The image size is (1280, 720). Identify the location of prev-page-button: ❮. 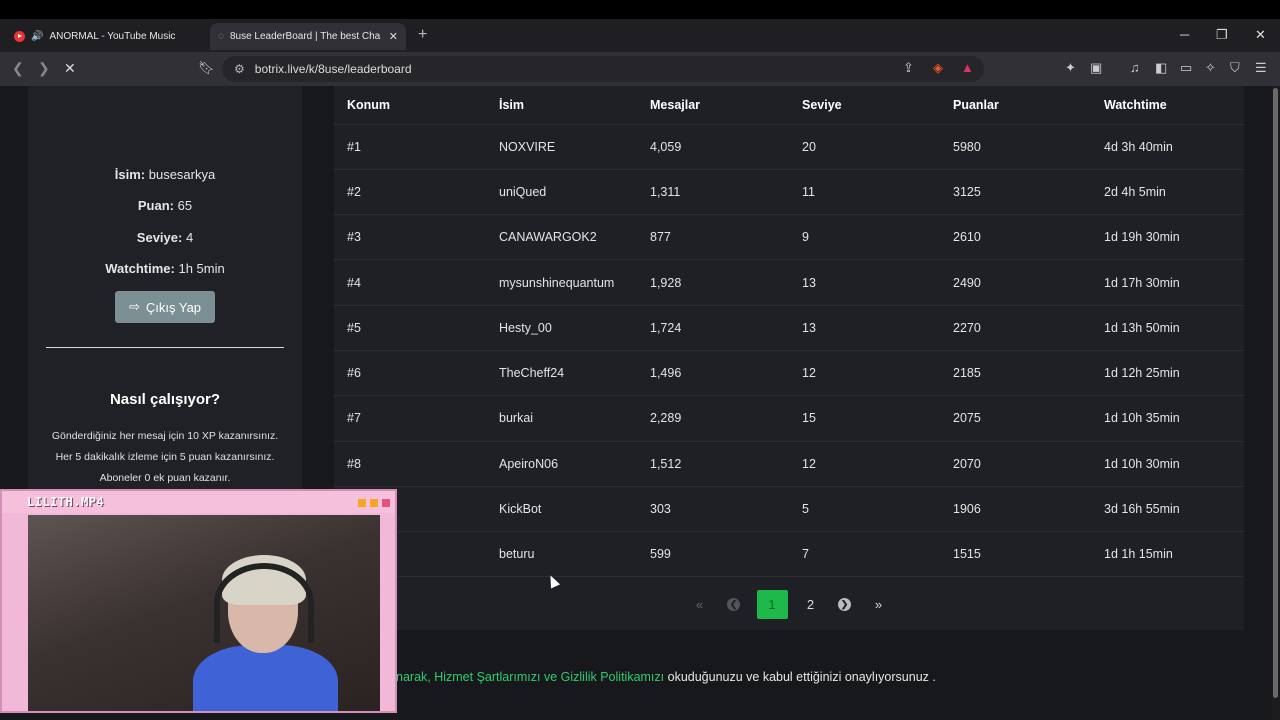
(734, 604).